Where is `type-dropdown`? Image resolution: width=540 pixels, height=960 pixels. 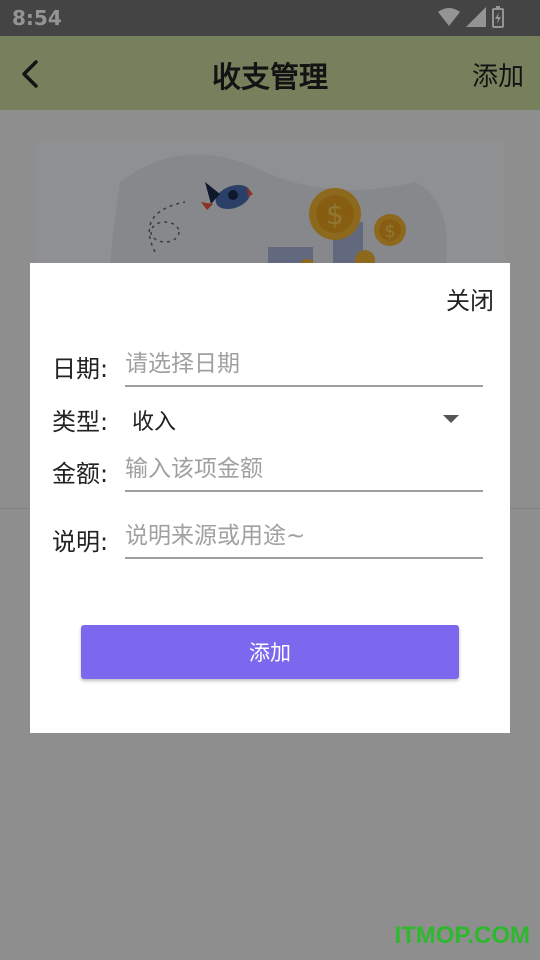 type-dropdown is located at coordinates (304, 419).